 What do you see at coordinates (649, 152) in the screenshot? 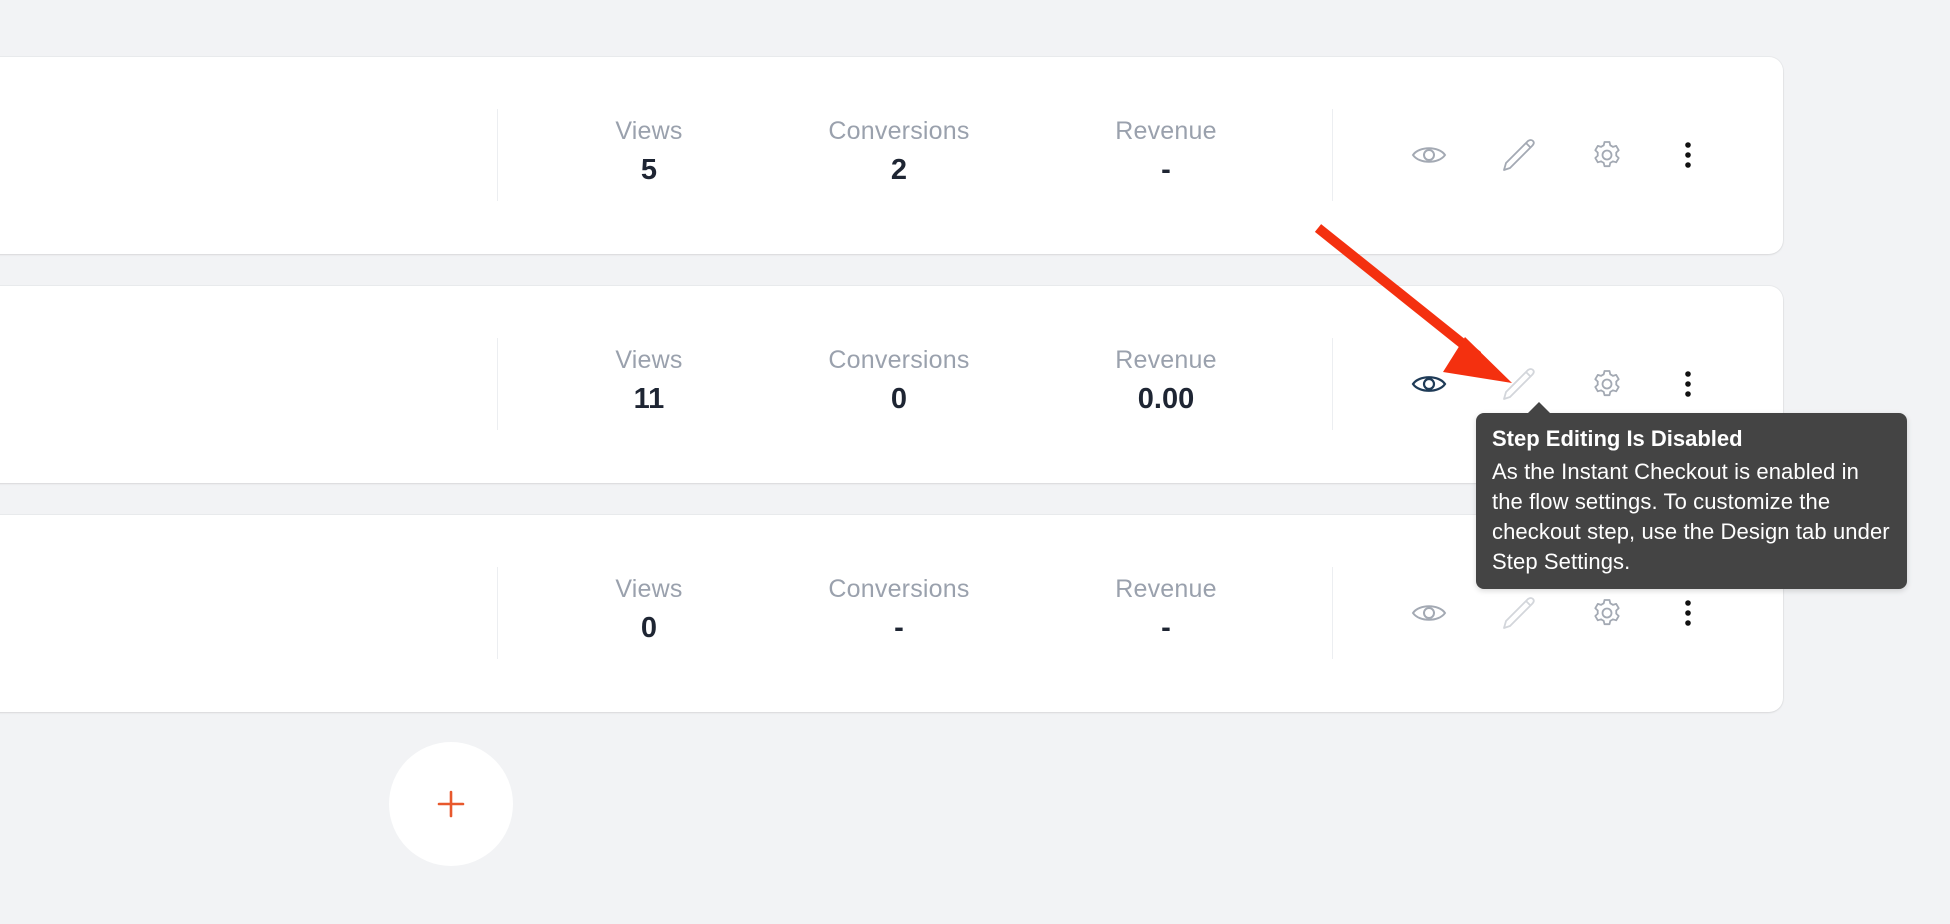
I see `metric-views: Views 5` at bounding box center [649, 152].